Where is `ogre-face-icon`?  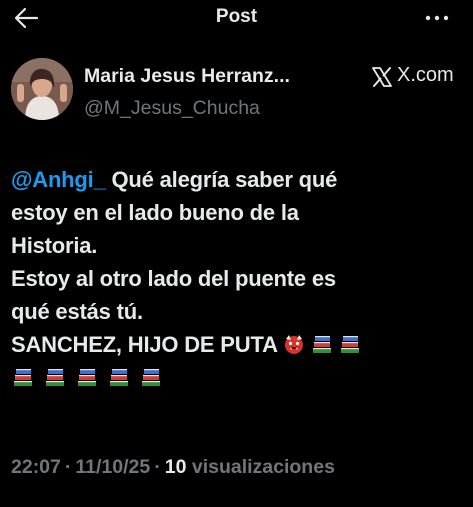 ogre-face-icon is located at coordinates (294, 344).